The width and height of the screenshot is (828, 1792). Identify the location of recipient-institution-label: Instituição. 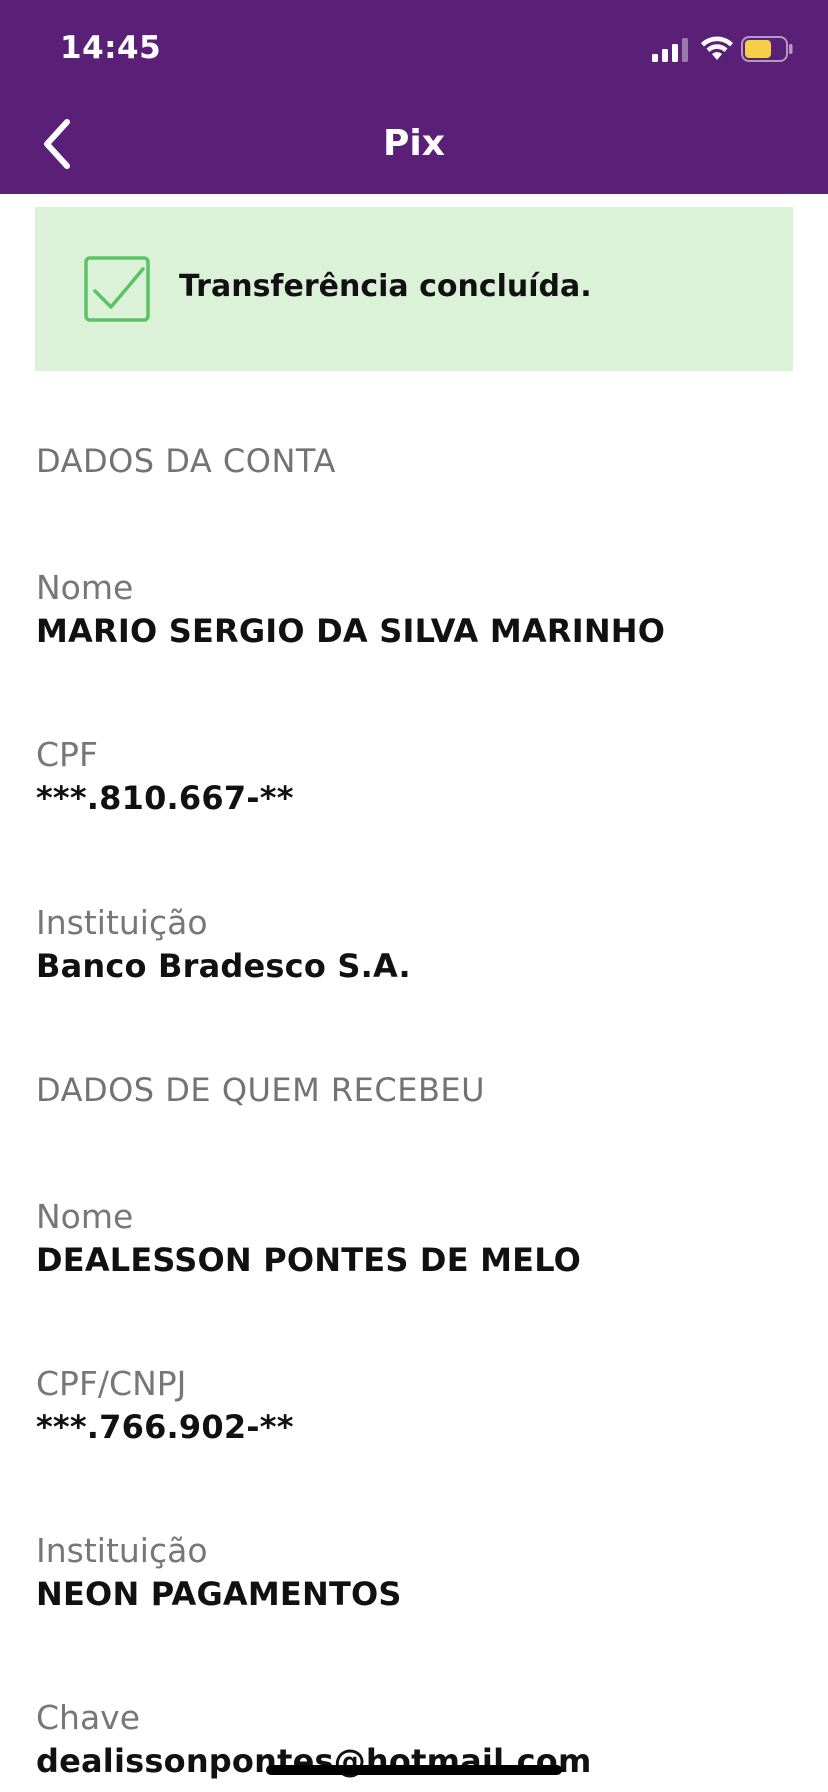
(122, 1550).